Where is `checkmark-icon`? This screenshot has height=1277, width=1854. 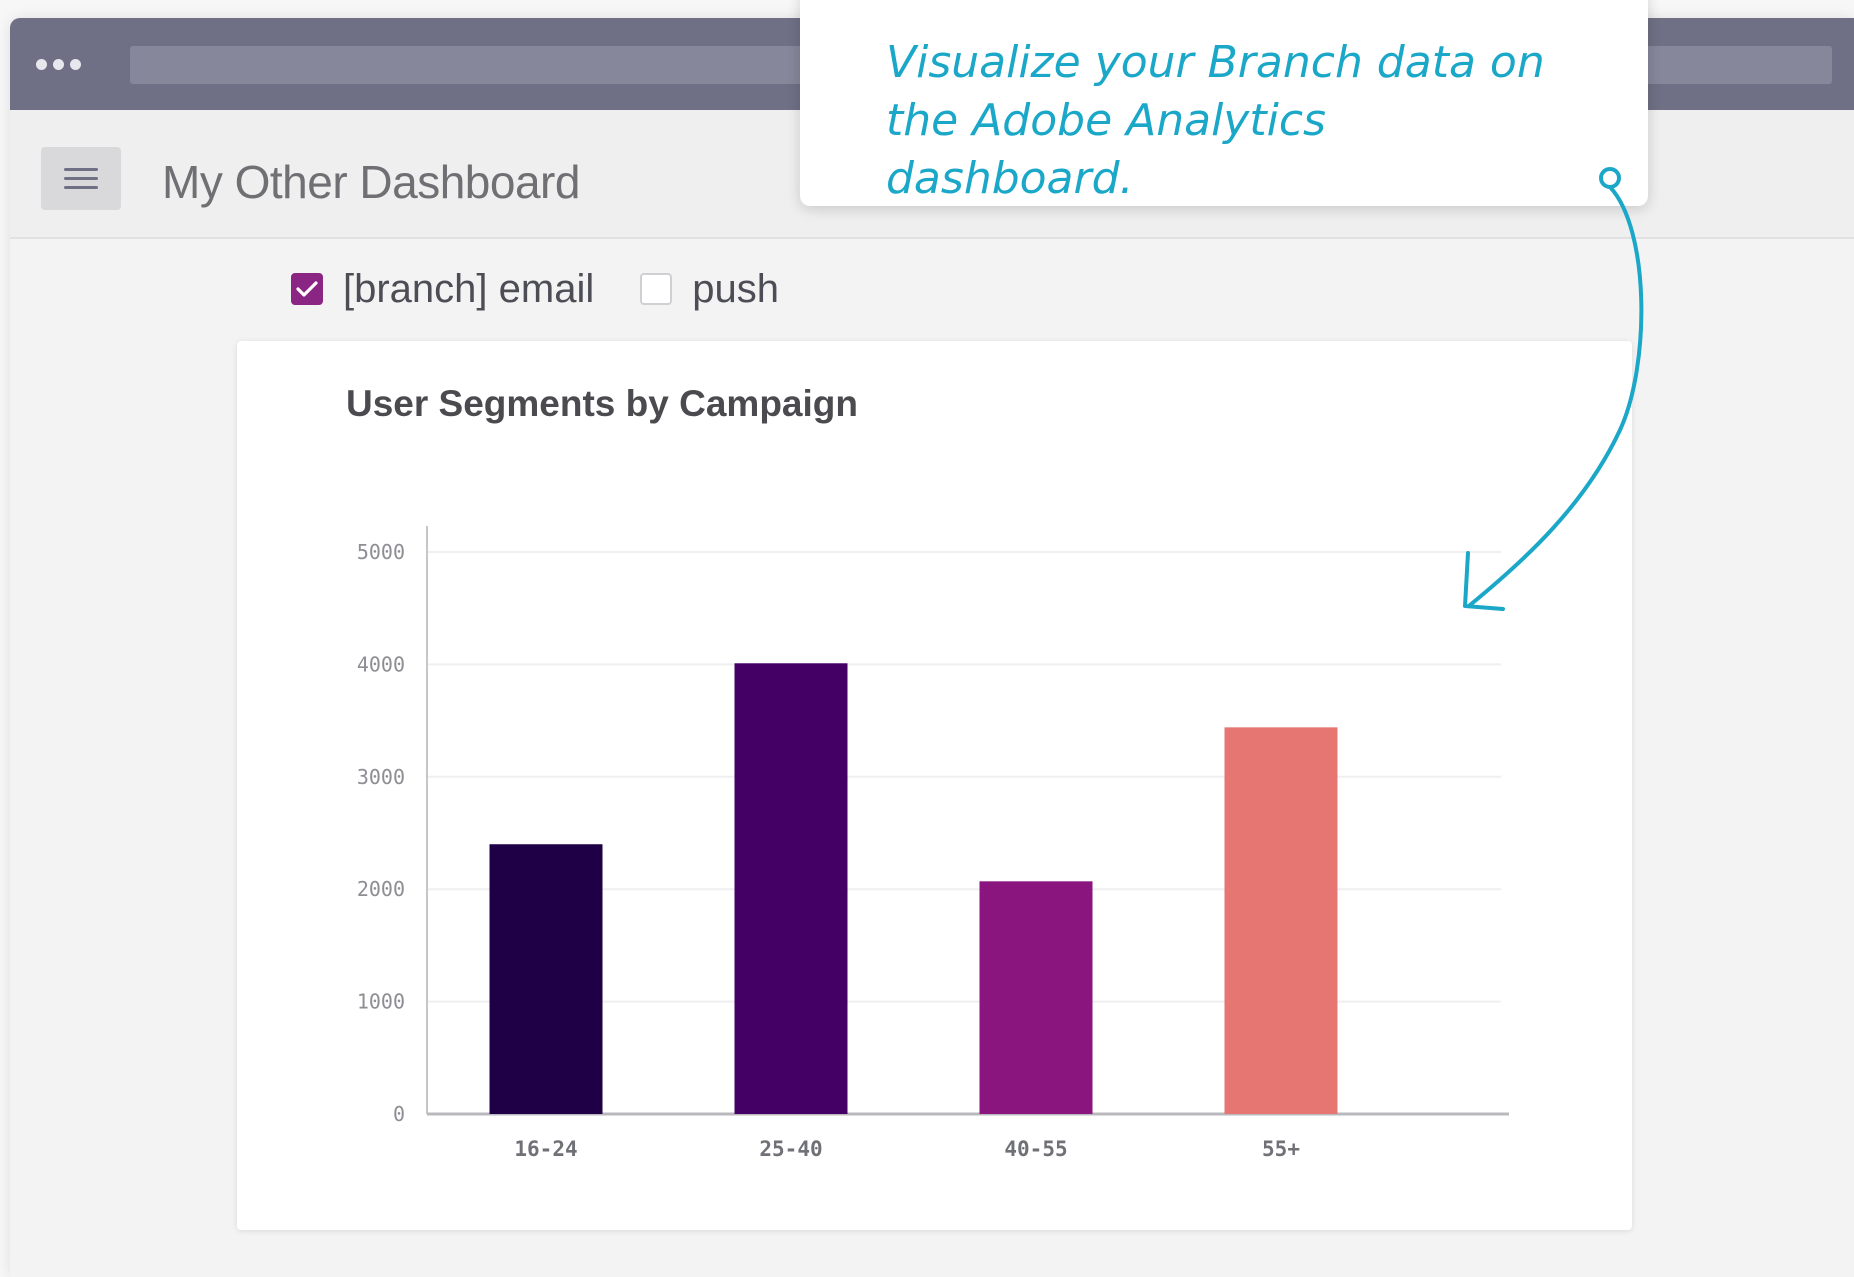 checkmark-icon is located at coordinates (307, 289).